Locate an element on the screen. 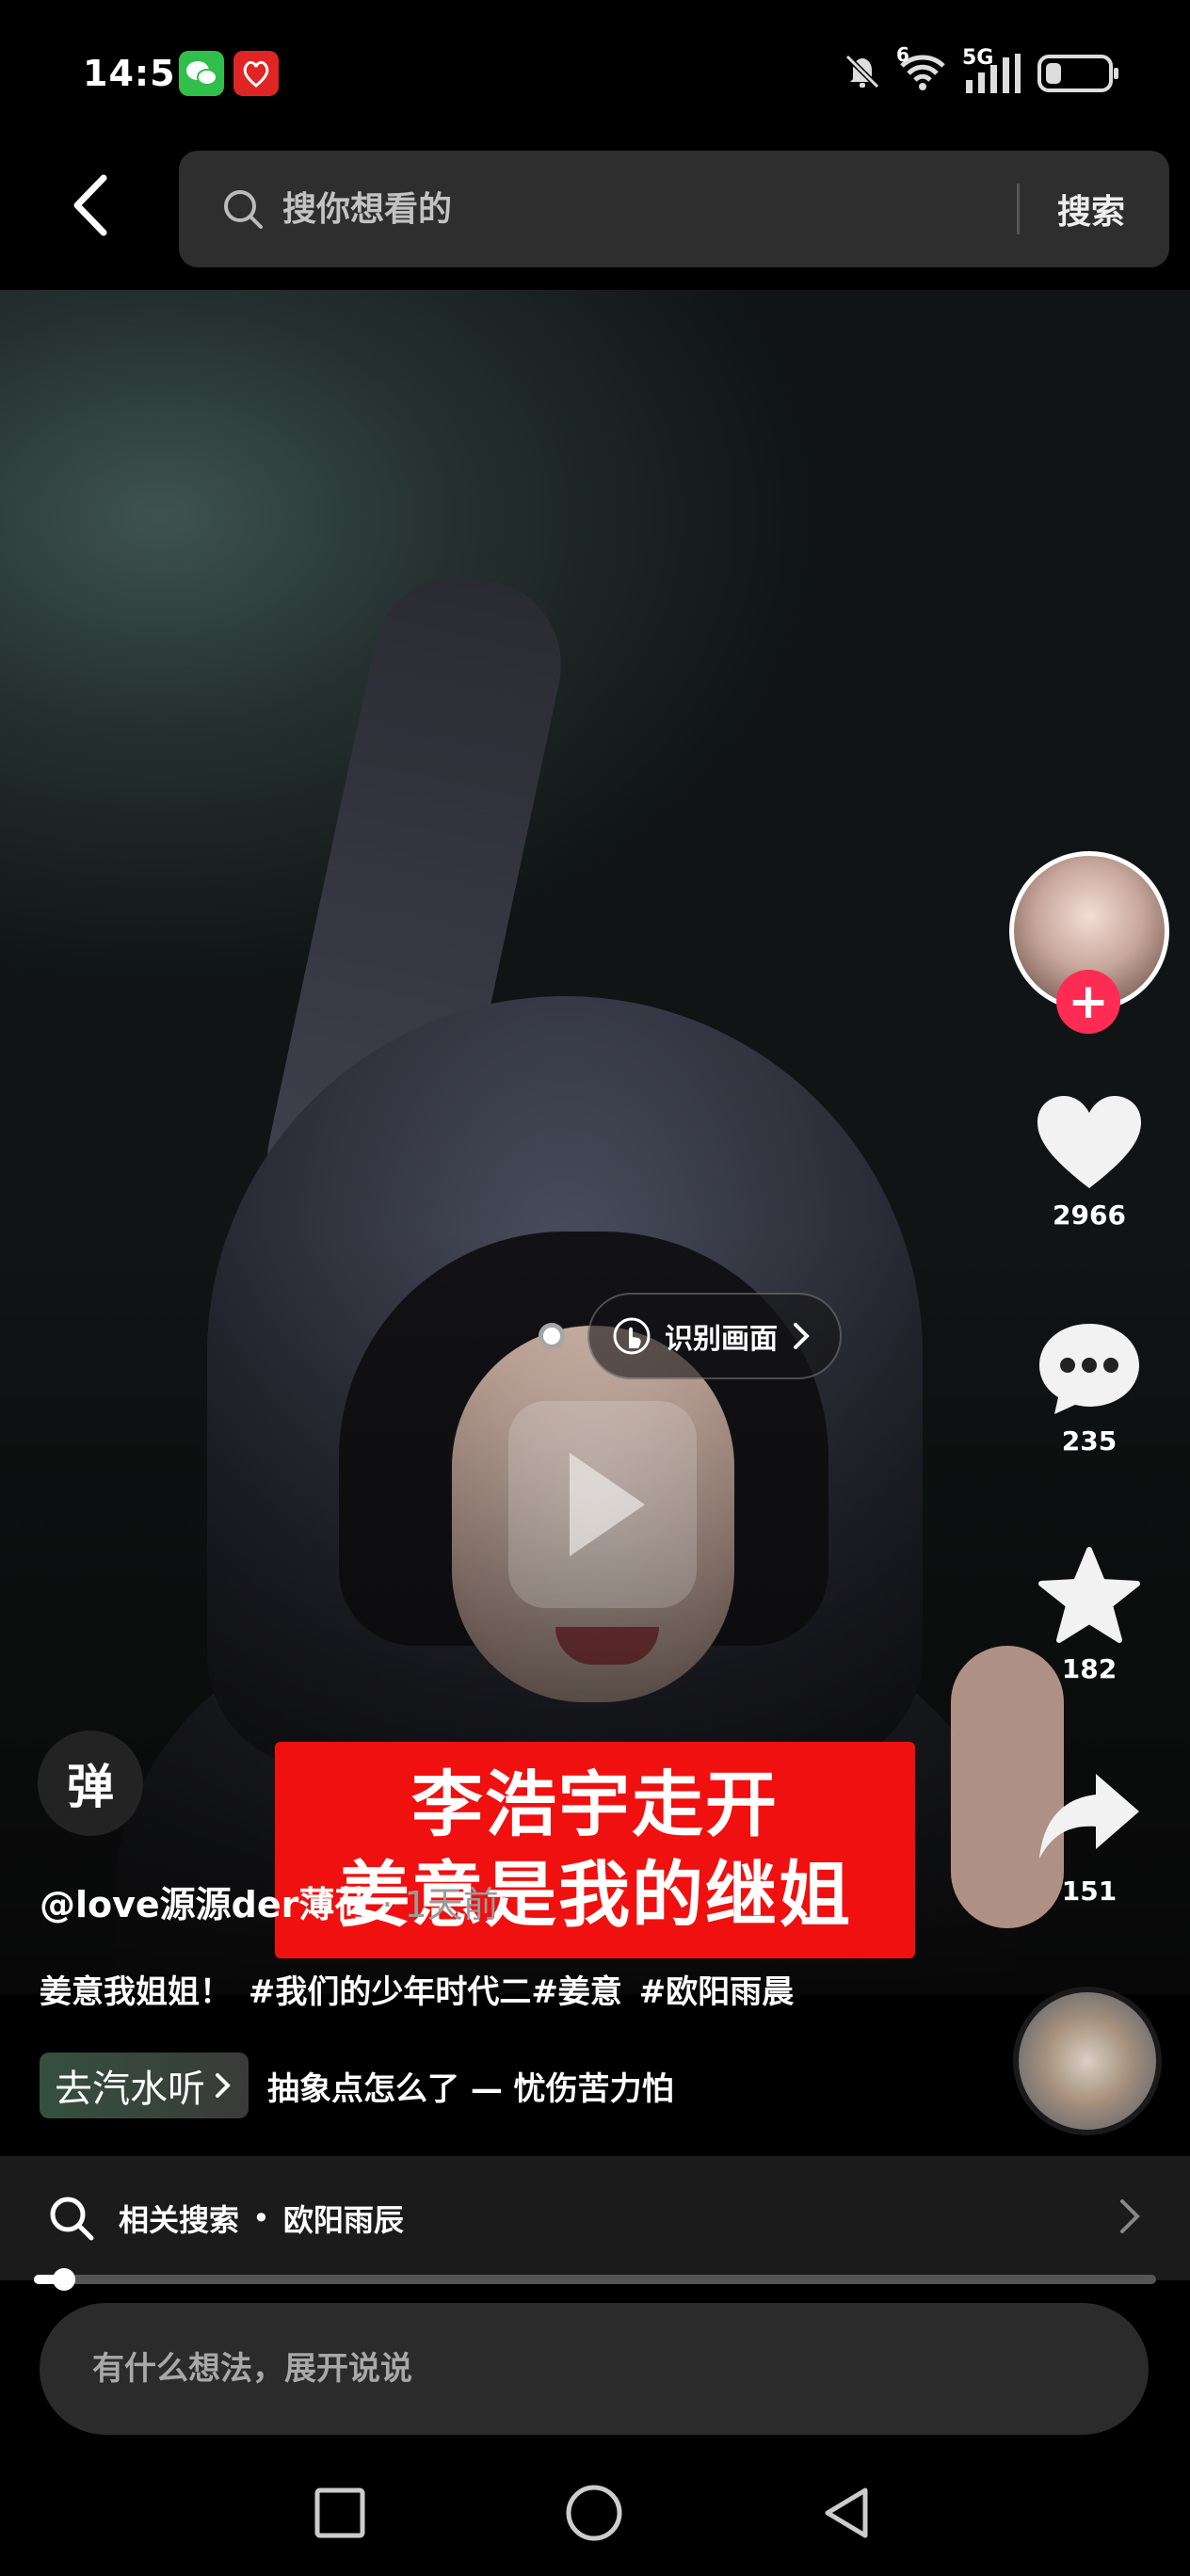 The height and width of the screenshot is (2576, 1190). recognize-dot is located at coordinates (552, 1336).